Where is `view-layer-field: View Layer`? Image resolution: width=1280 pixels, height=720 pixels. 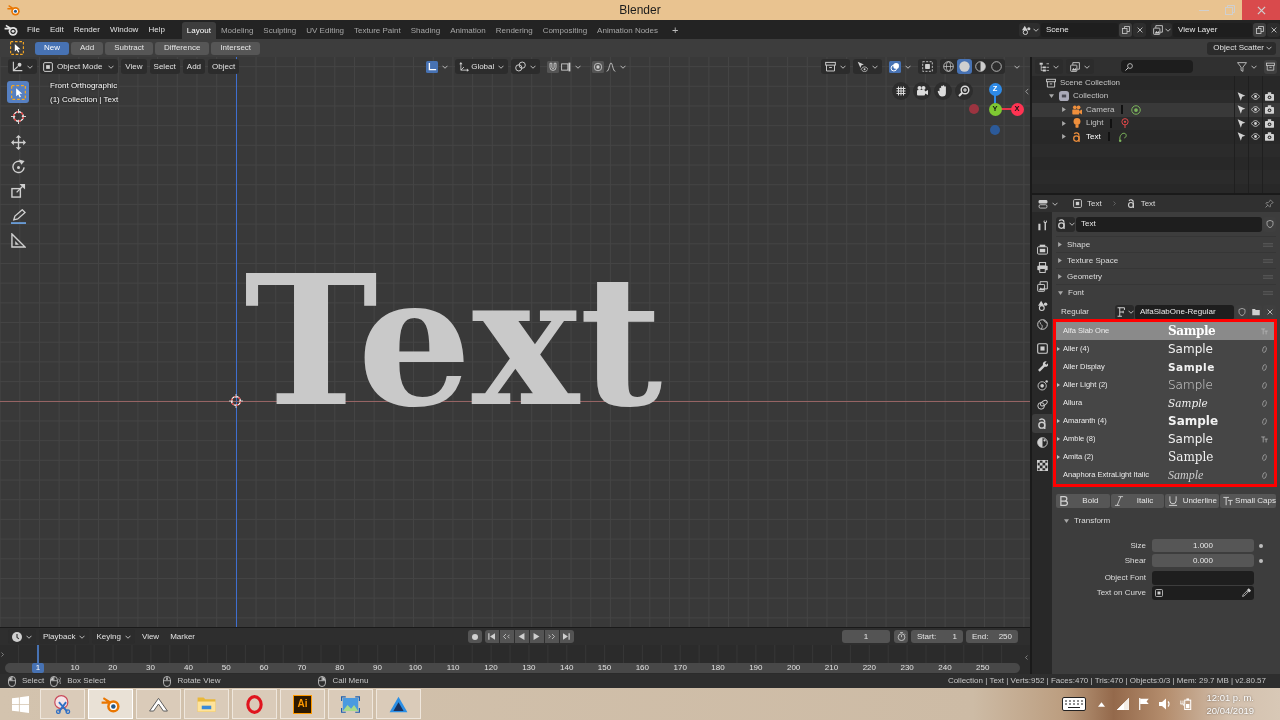 view-layer-field: View Layer is located at coordinates (1212, 29).